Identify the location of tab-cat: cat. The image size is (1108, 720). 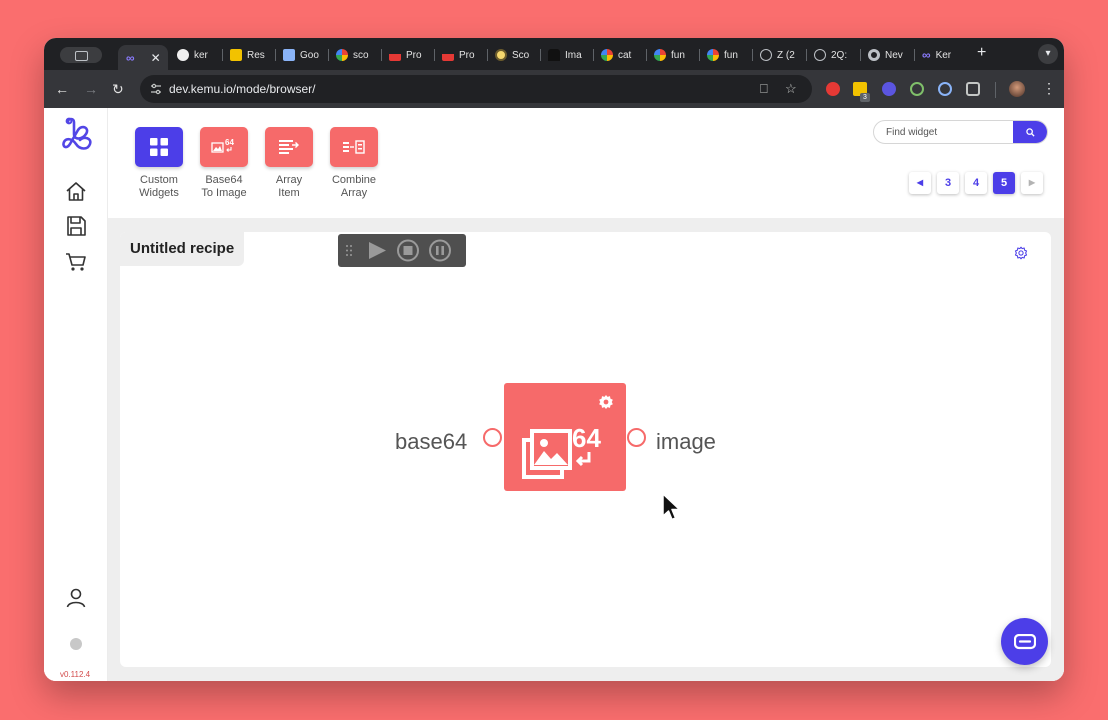
(620, 55).